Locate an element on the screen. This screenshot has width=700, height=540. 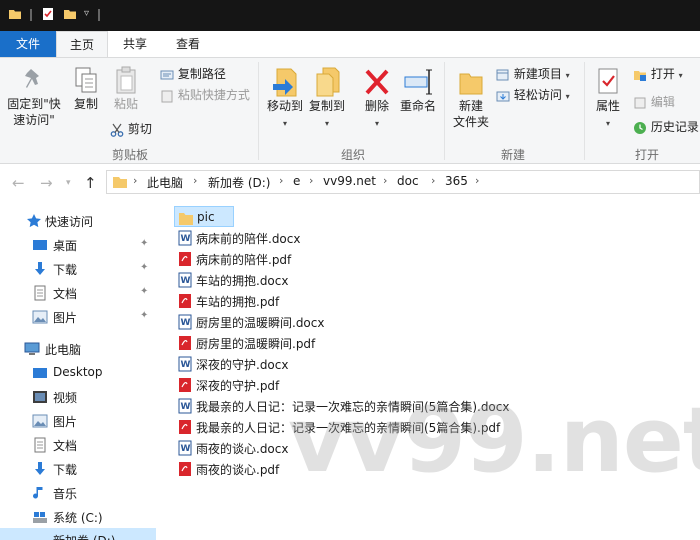
nav-downloads: 下载 ✦ is located at coordinates (78, 269).